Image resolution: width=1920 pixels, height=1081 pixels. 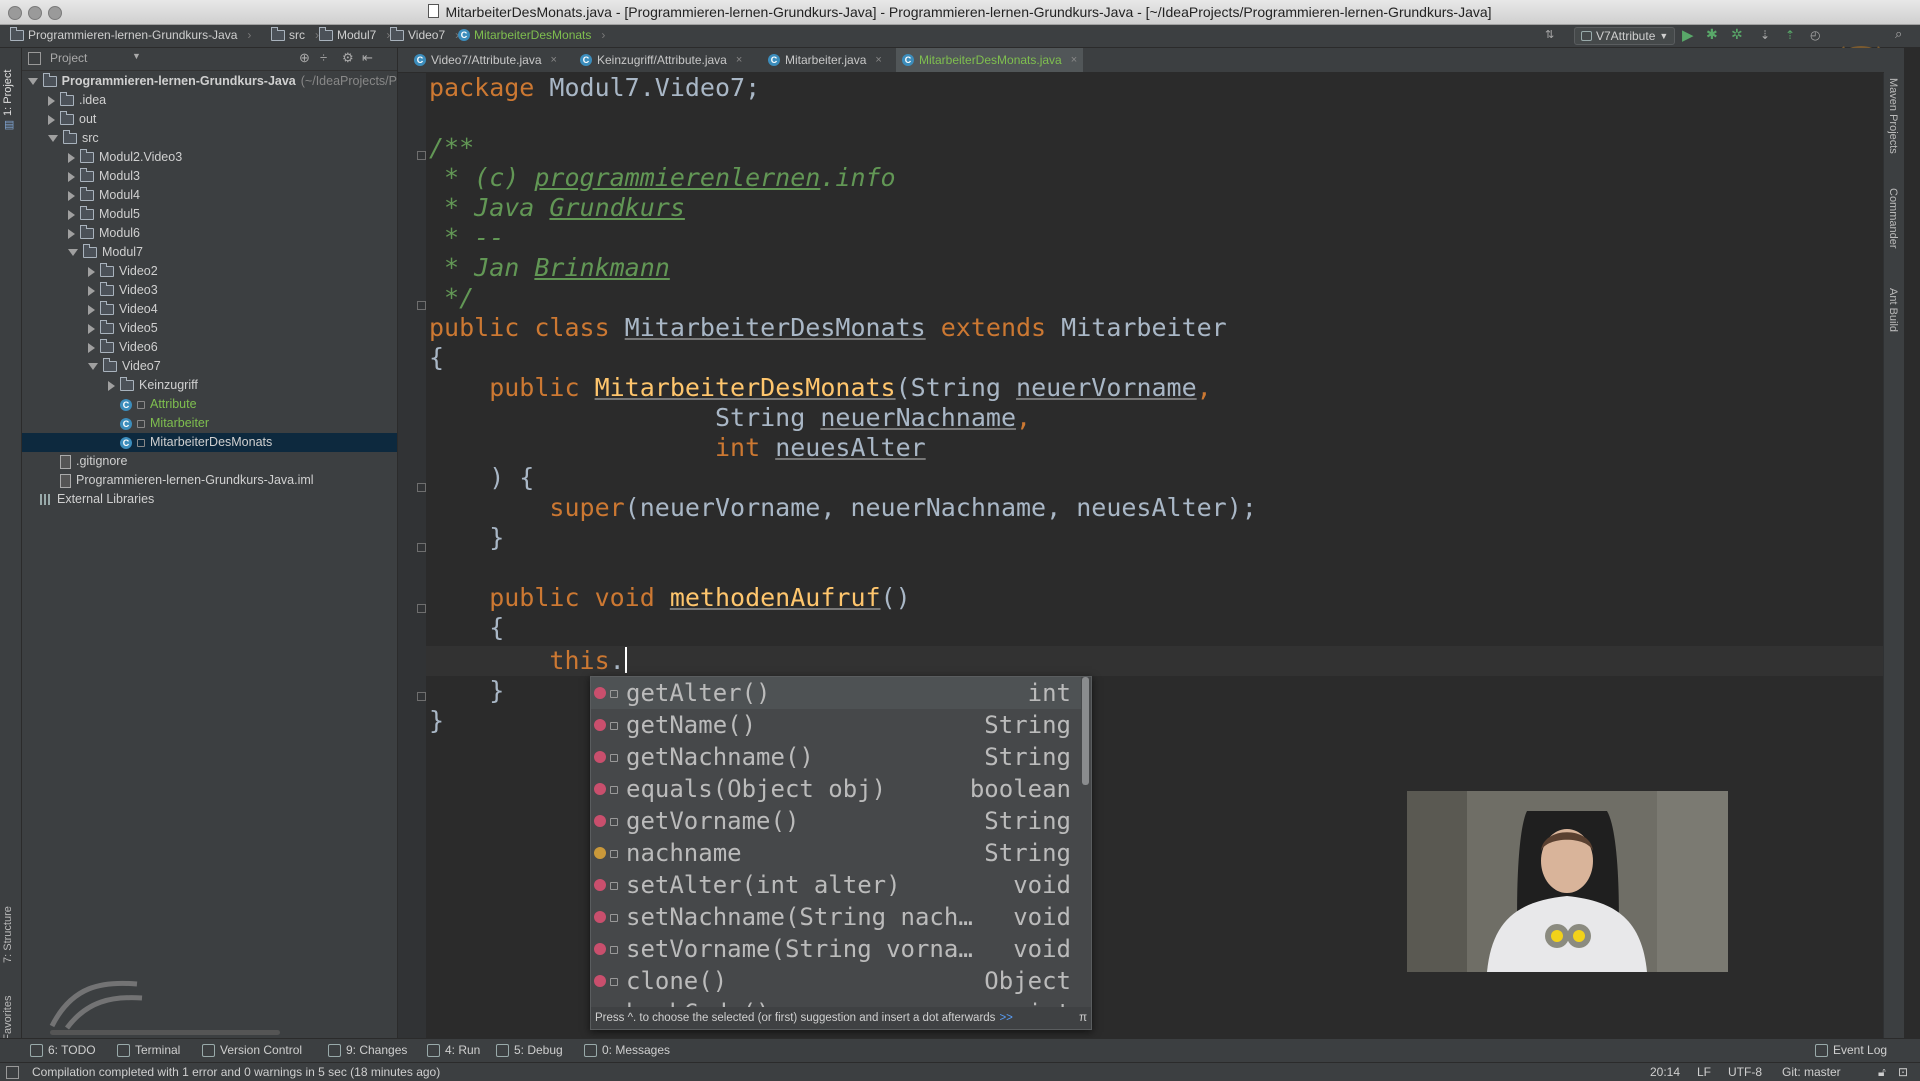 What do you see at coordinates (148, 1050) in the screenshot?
I see `tool-window-button: Terminal` at bounding box center [148, 1050].